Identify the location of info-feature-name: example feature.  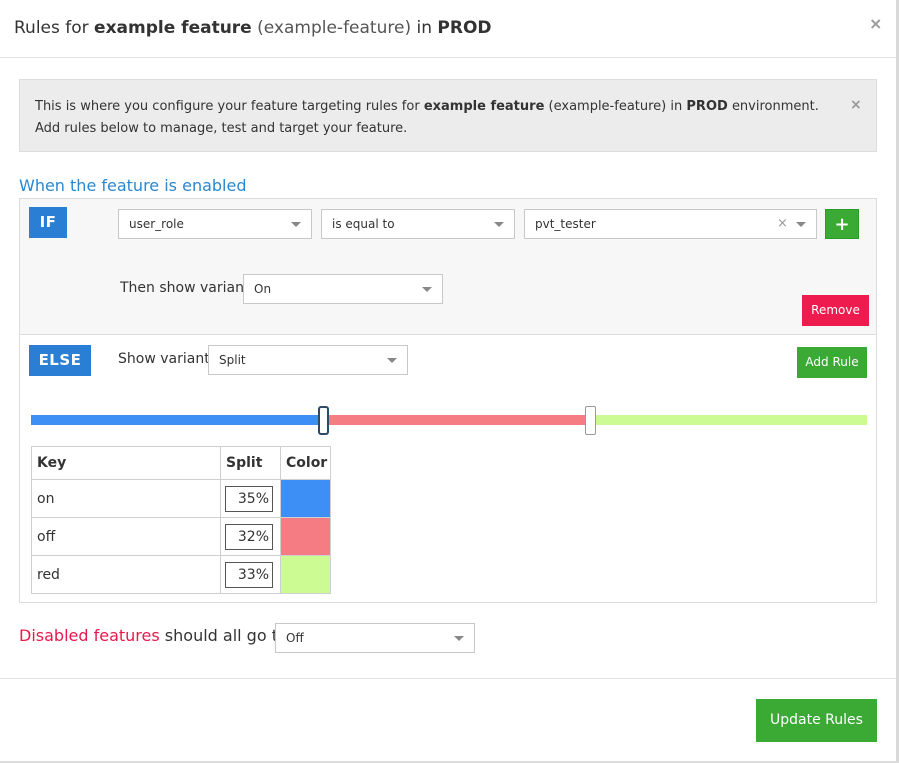
(484, 106).